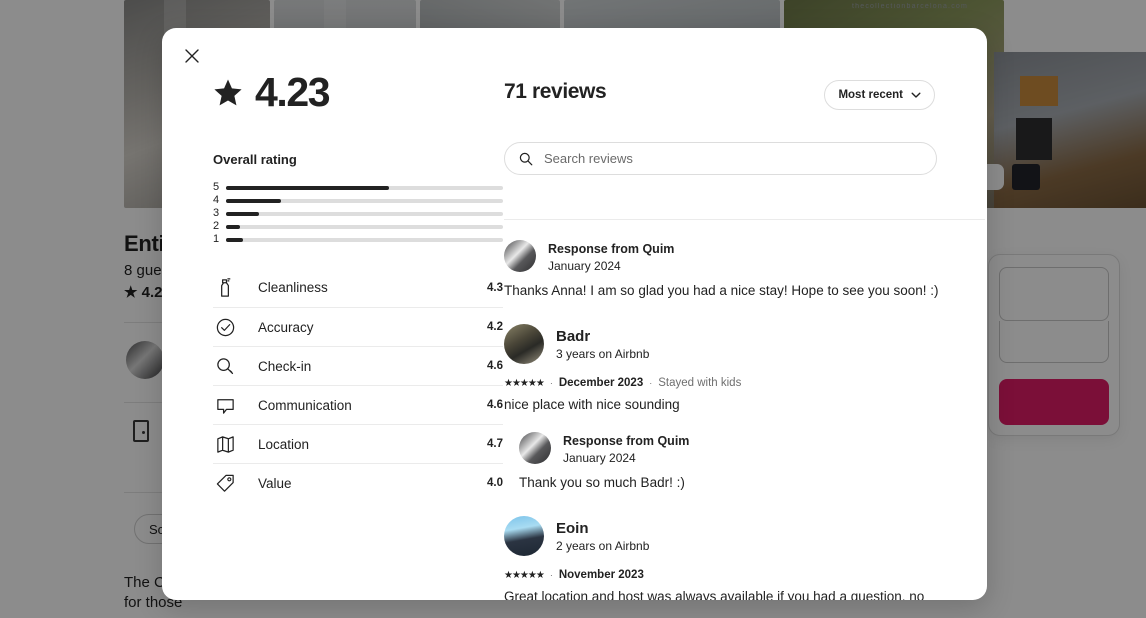 The width and height of the screenshot is (1146, 618). What do you see at coordinates (745, 102) in the screenshot?
I see `reviews-header: 71 reviews Most recent` at bounding box center [745, 102].